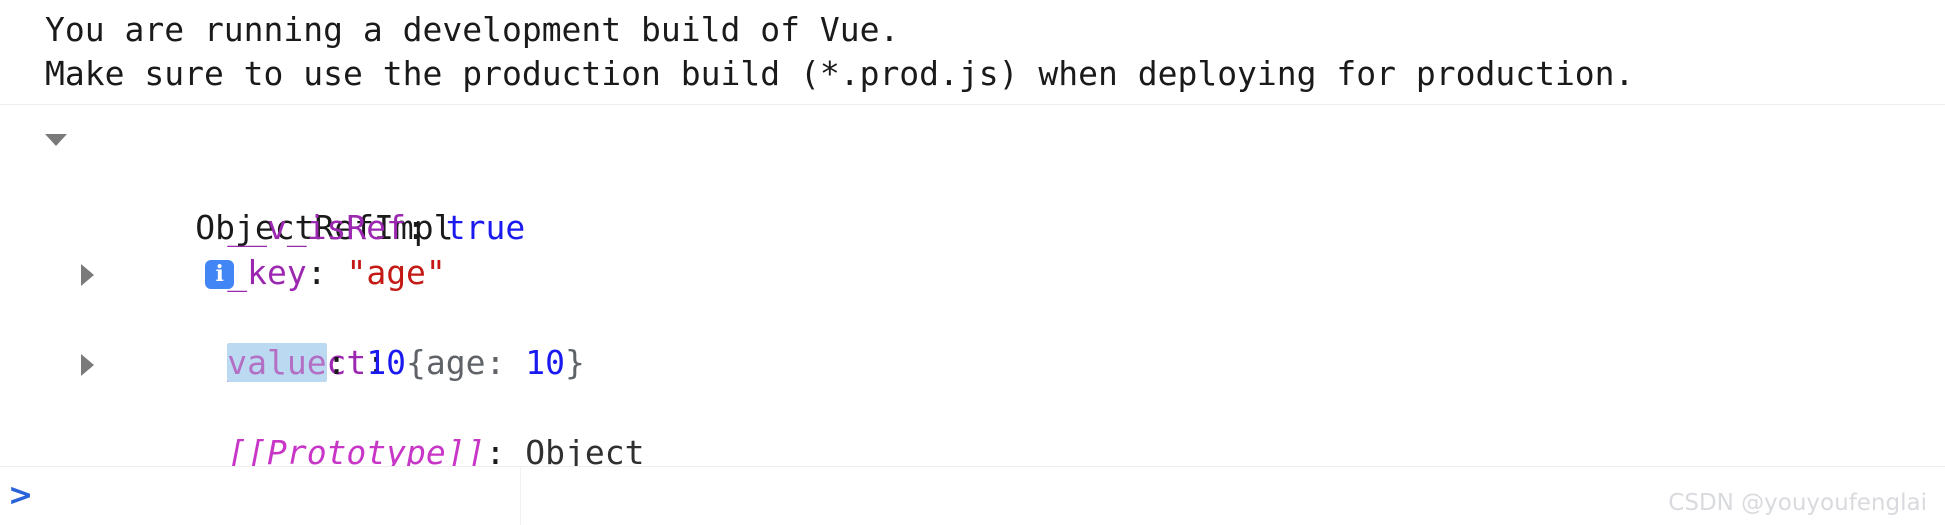 Image resolution: width=1945 pixels, height=525 pixels. What do you see at coordinates (972, 496) in the screenshot?
I see `console-prompt-bar: >` at bounding box center [972, 496].